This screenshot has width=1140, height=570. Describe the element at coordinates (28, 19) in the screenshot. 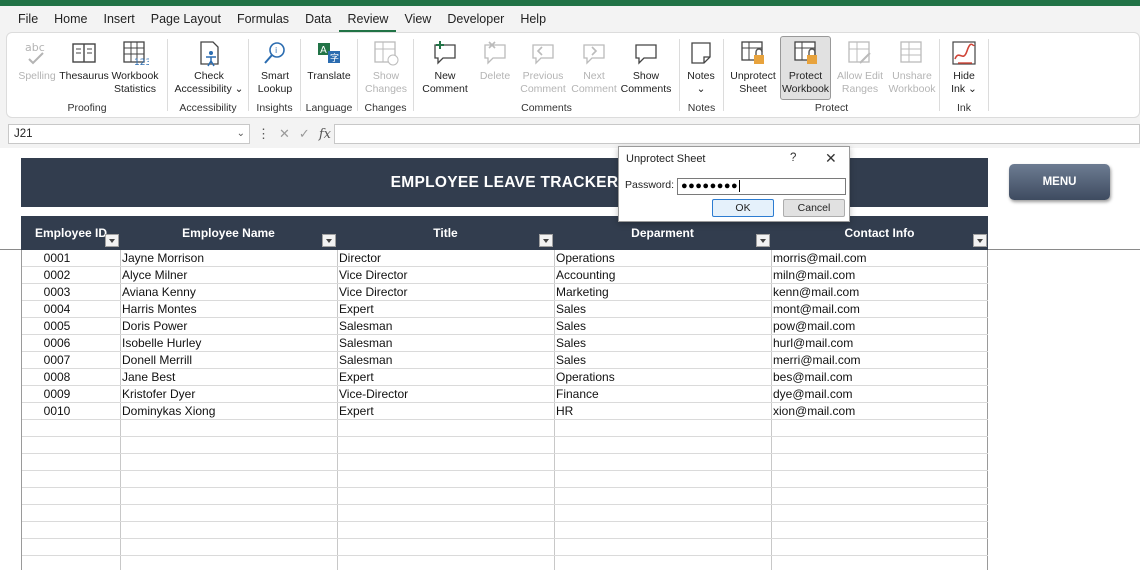

I see `tab-file: File` at that location.